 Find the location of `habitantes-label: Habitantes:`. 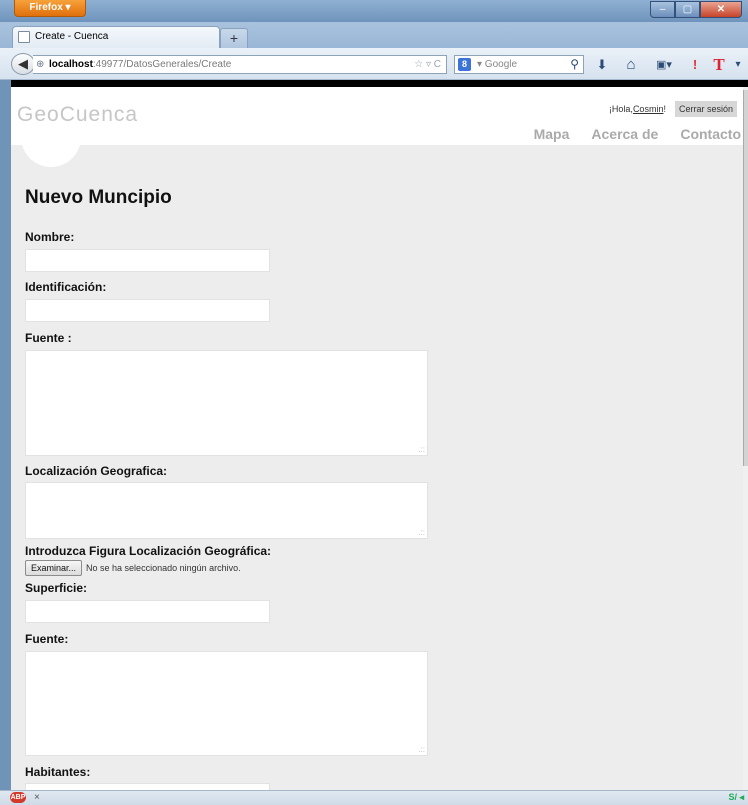

habitantes-label: Habitantes: is located at coordinates (58, 772).